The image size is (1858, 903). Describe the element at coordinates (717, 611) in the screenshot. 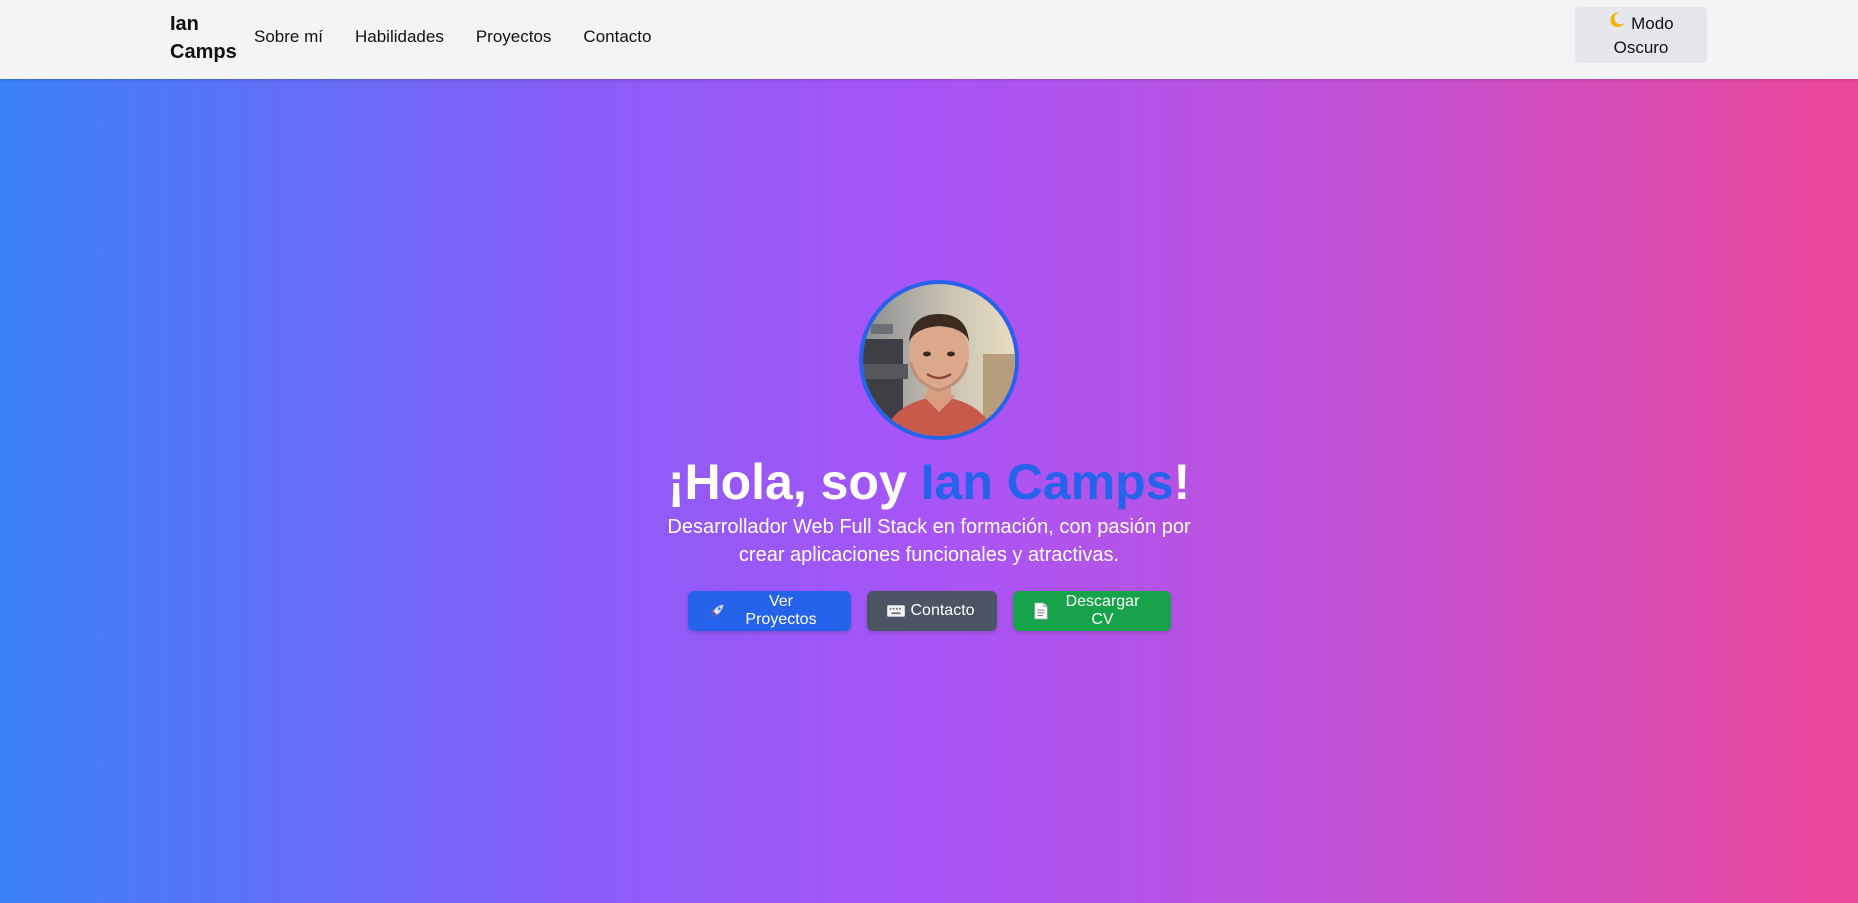

I see `rocket-icon` at that location.